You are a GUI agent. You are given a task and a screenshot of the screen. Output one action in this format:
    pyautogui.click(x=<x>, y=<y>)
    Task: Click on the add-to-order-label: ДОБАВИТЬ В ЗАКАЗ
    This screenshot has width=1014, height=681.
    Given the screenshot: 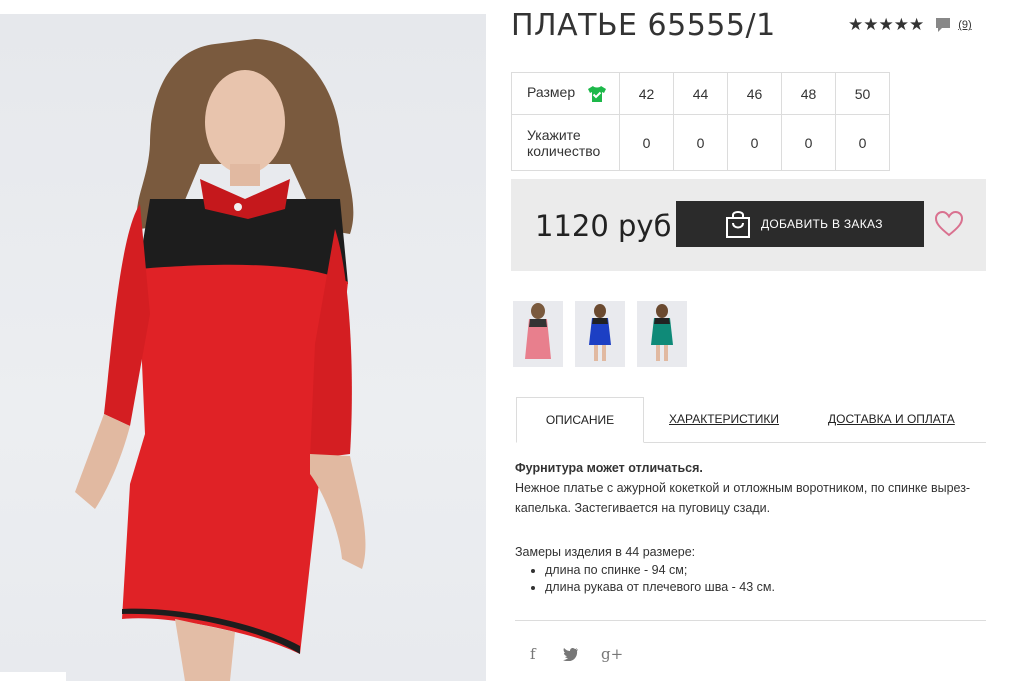 What is the action you would take?
    pyautogui.click(x=822, y=224)
    